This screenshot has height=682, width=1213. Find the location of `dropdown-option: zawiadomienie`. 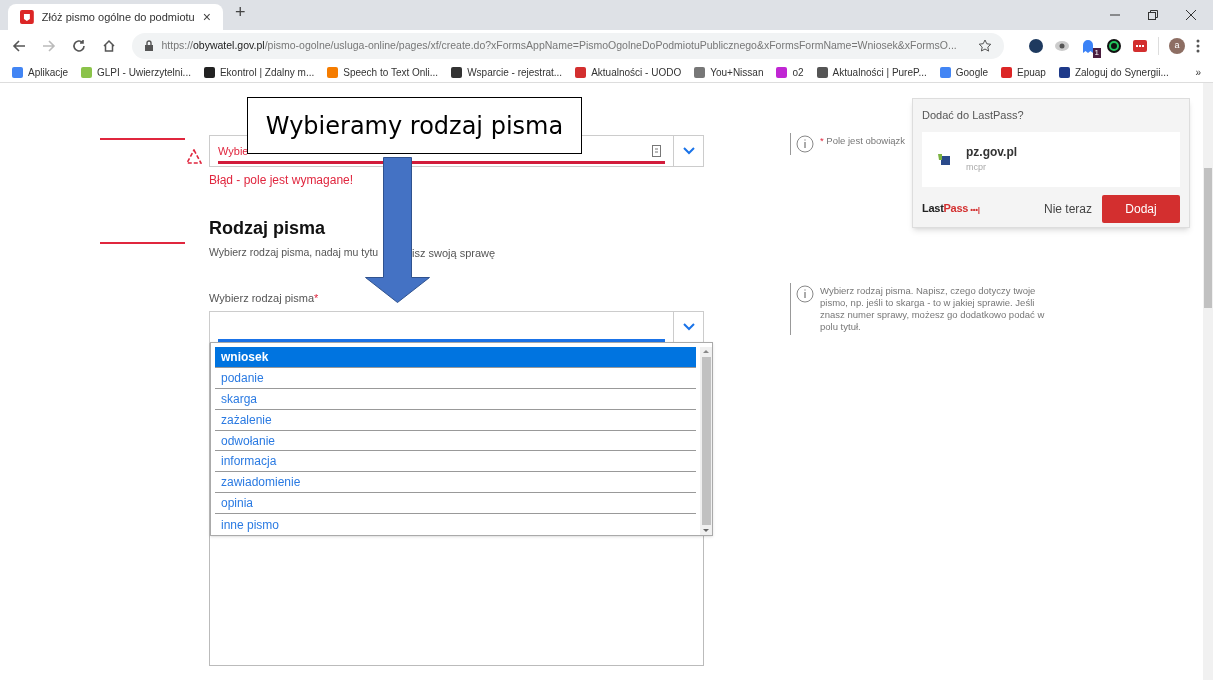

dropdown-option: zawiadomienie is located at coordinates (455, 483).